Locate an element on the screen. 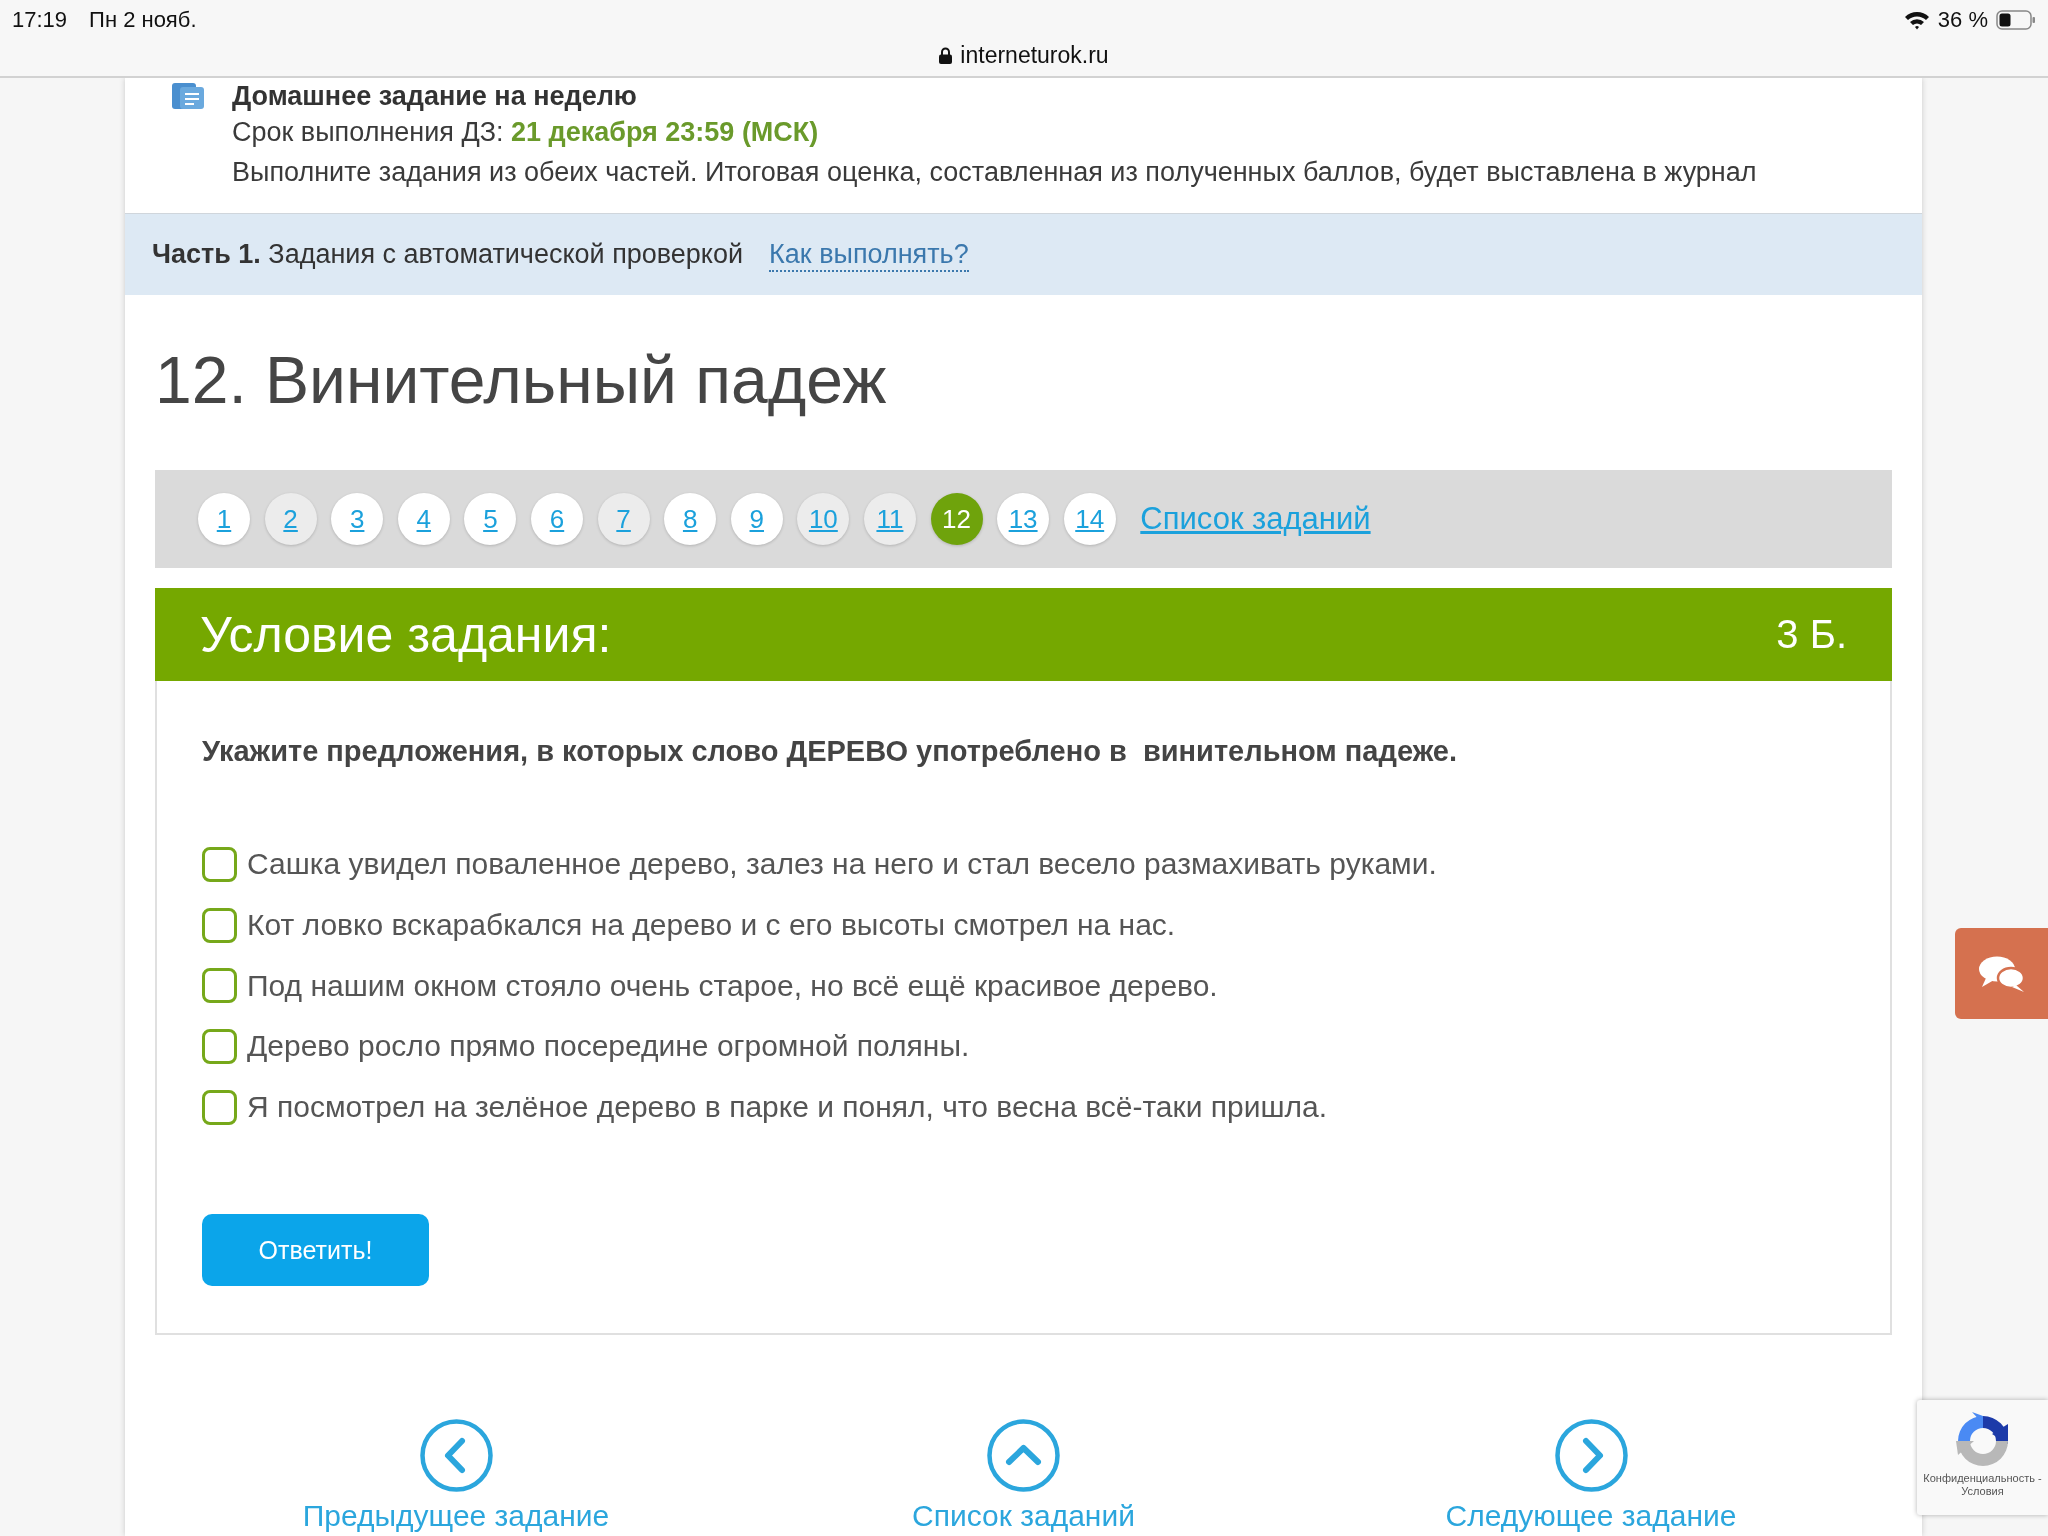 The width and height of the screenshot is (2048, 1536). url-text: interneturok.ru is located at coordinates (1034, 55).